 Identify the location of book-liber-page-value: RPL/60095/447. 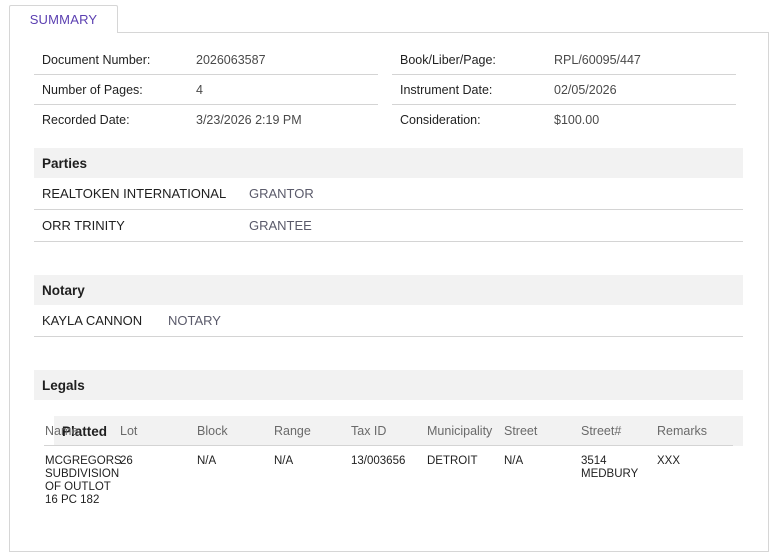
(597, 59).